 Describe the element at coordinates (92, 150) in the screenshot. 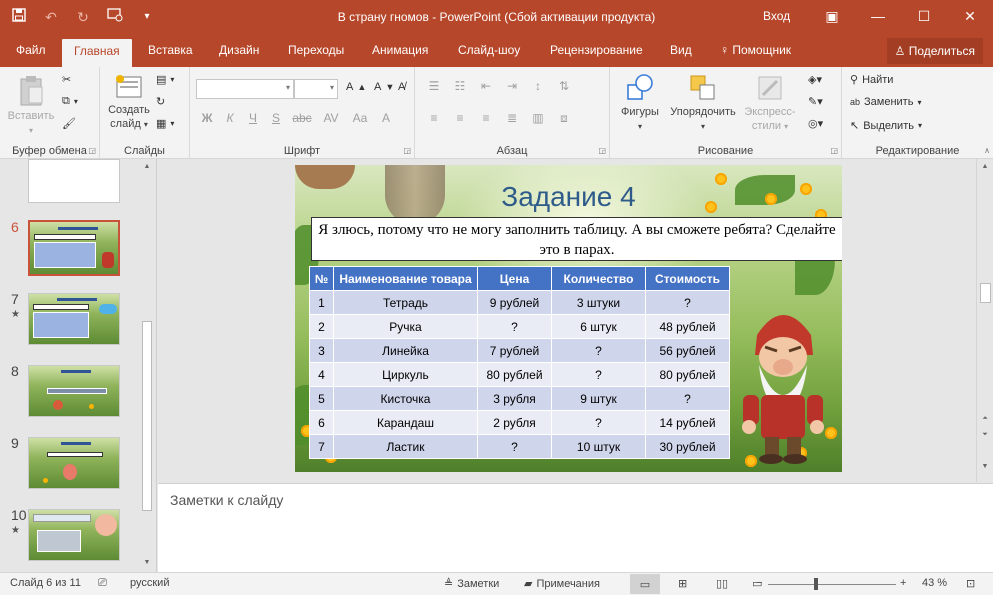

I see `clipboard-launcher-icon: ◲` at that location.